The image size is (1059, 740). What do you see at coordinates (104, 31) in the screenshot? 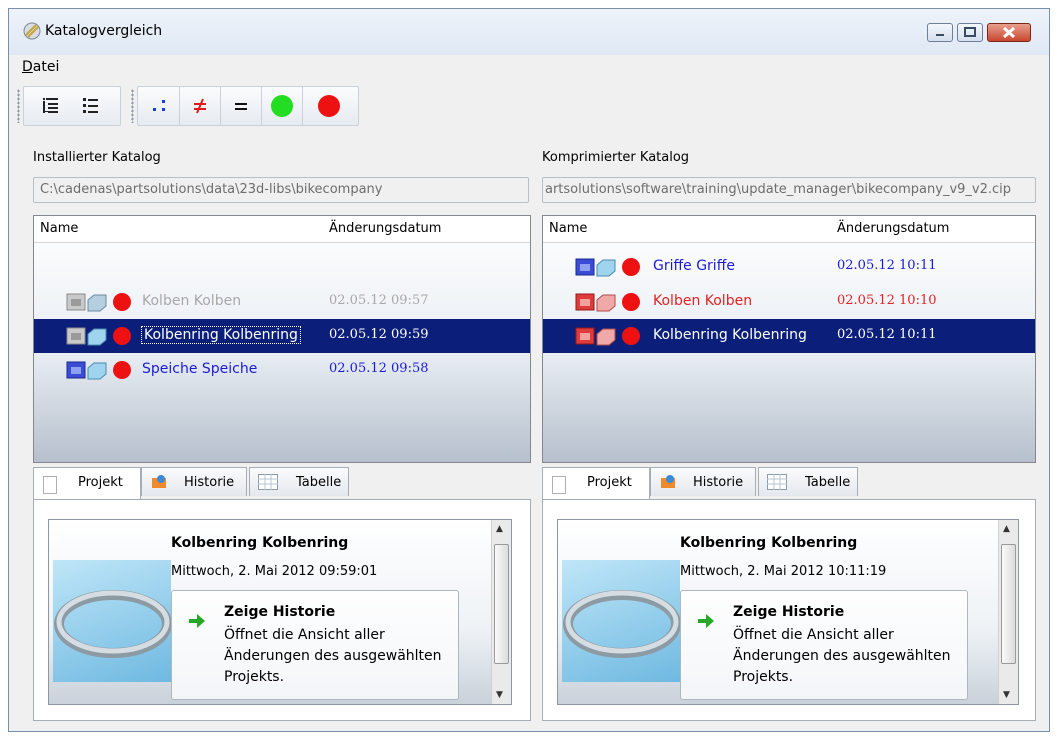
I see `window-title: Katalogvergleich` at bounding box center [104, 31].